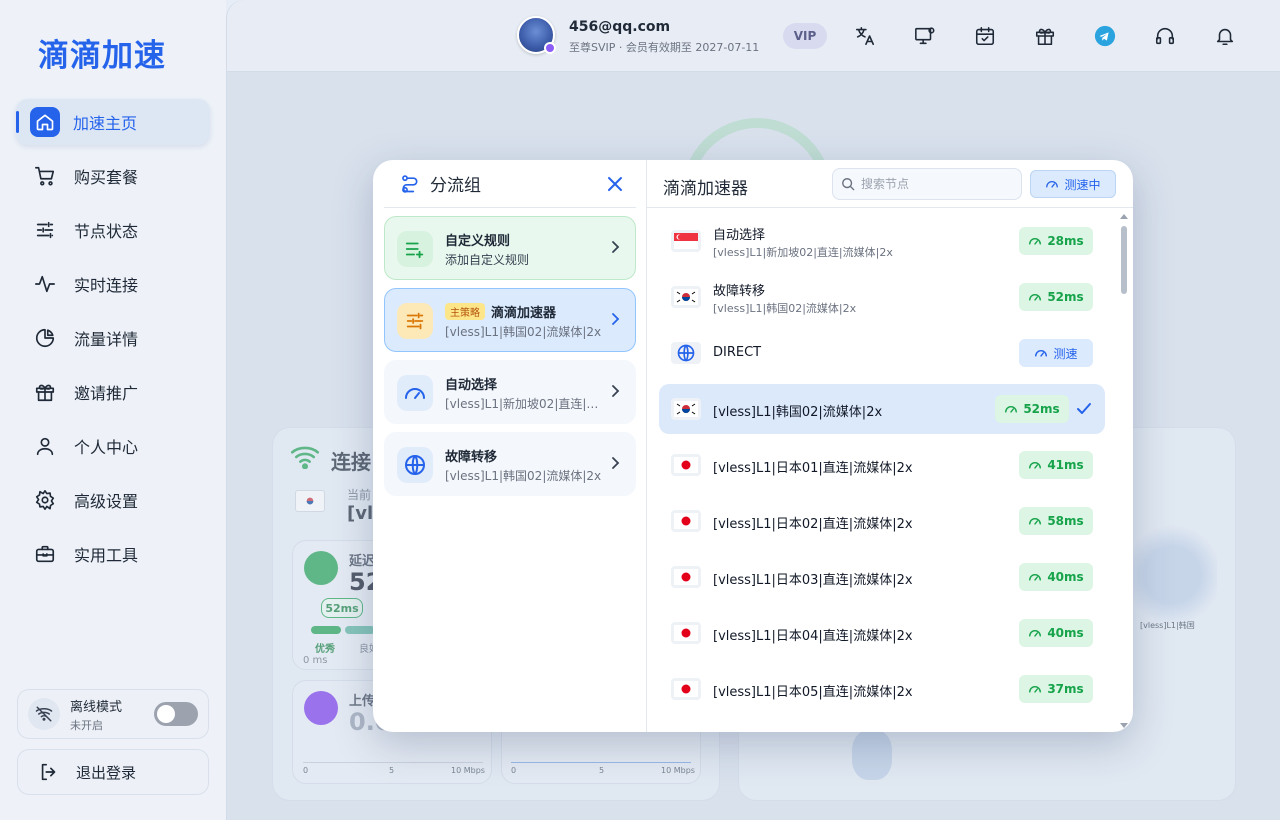  What do you see at coordinates (510, 464) in the screenshot?
I see `group-card-failover: 故障转移 [vless]L1|韩国02|流媒体|2x` at bounding box center [510, 464].